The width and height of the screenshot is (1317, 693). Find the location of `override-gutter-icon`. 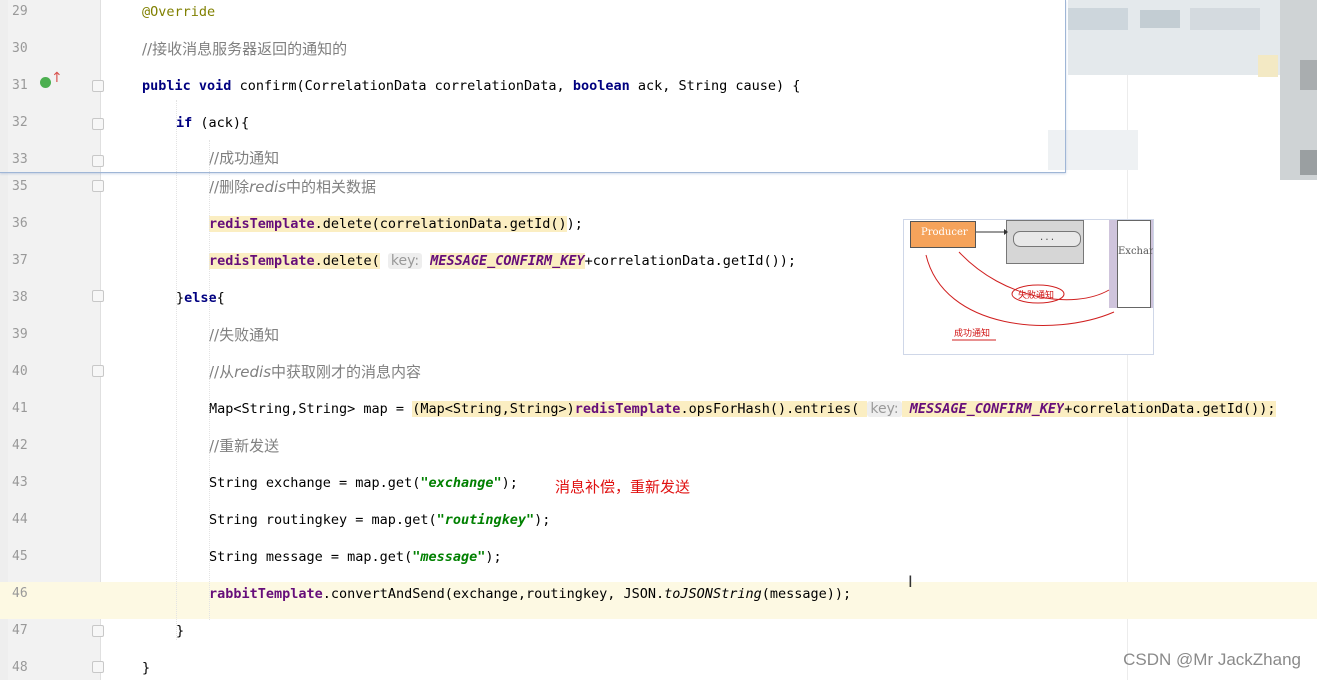

override-gutter-icon is located at coordinates (45, 82).